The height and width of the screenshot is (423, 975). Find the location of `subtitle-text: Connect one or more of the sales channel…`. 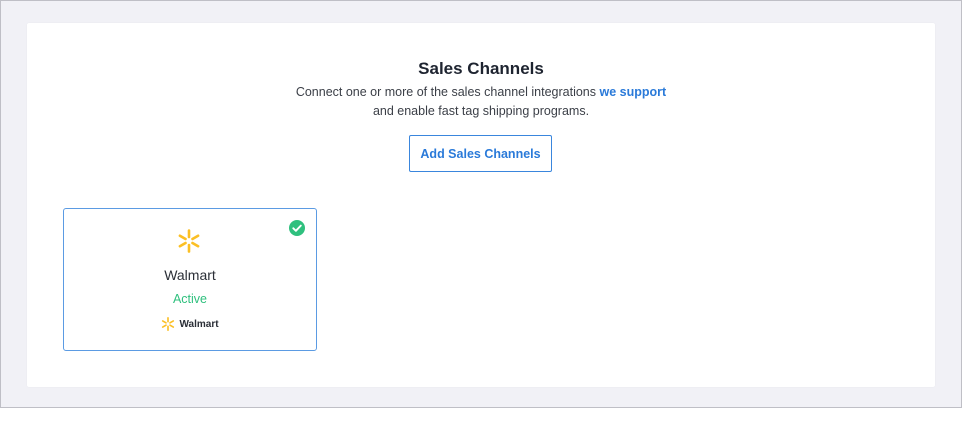

subtitle-text: Connect one or more of the sales channel… is located at coordinates (447, 92).